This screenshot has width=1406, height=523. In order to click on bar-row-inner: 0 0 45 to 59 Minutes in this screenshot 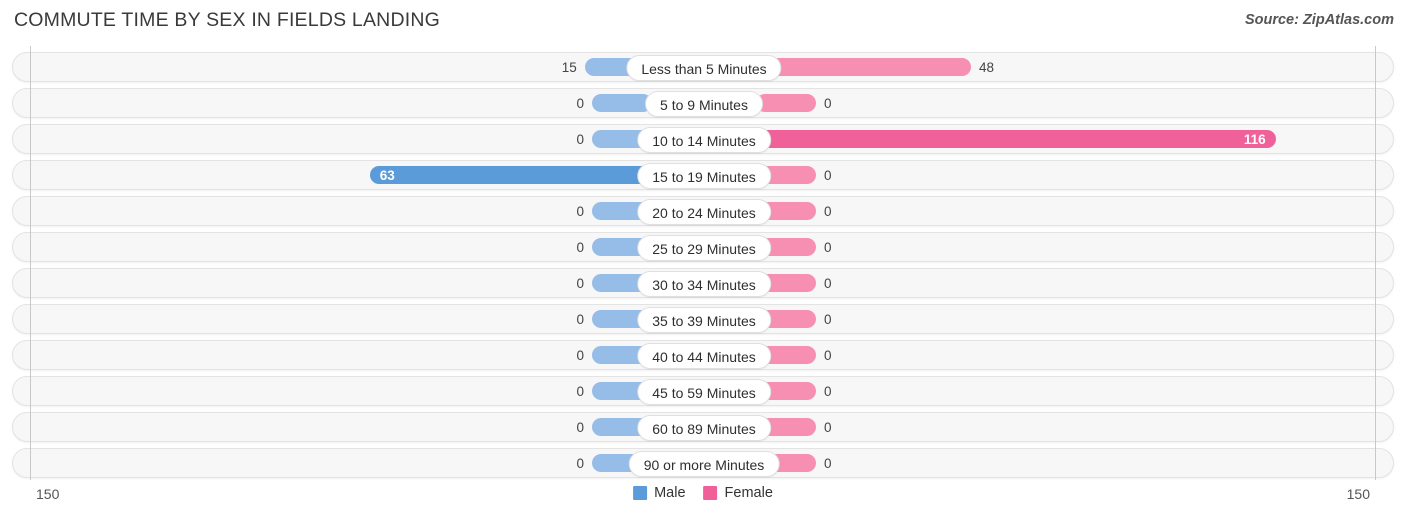, I will do `click(703, 391)`.